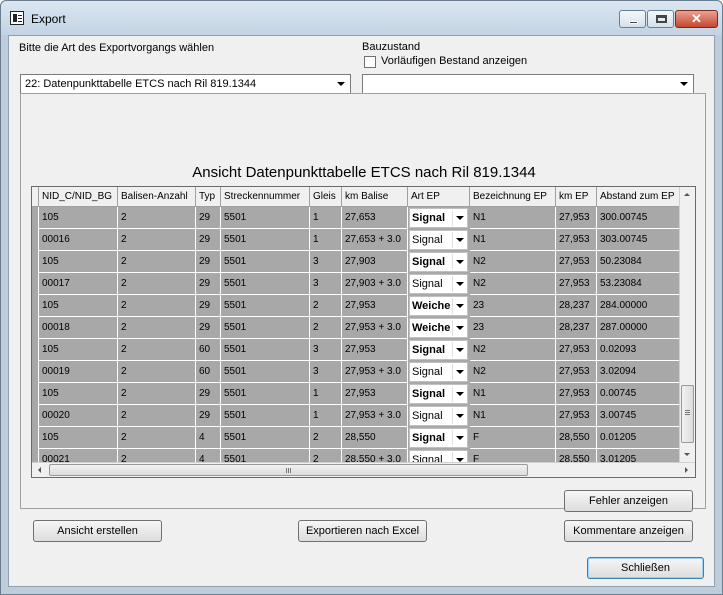 This screenshot has height=595, width=723. What do you see at coordinates (576, 197) in the screenshot?
I see `column-header: km EP` at bounding box center [576, 197].